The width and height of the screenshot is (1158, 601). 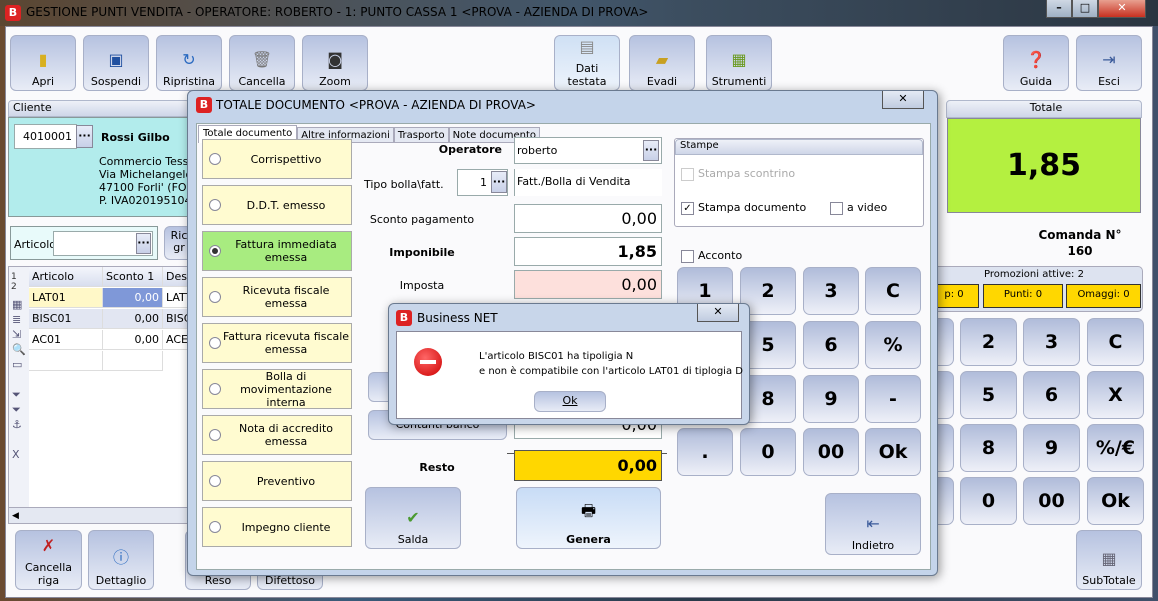 What do you see at coordinates (100, 515) in the screenshot?
I see `horizontal-scrollbar: ◀` at bounding box center [100, 515].